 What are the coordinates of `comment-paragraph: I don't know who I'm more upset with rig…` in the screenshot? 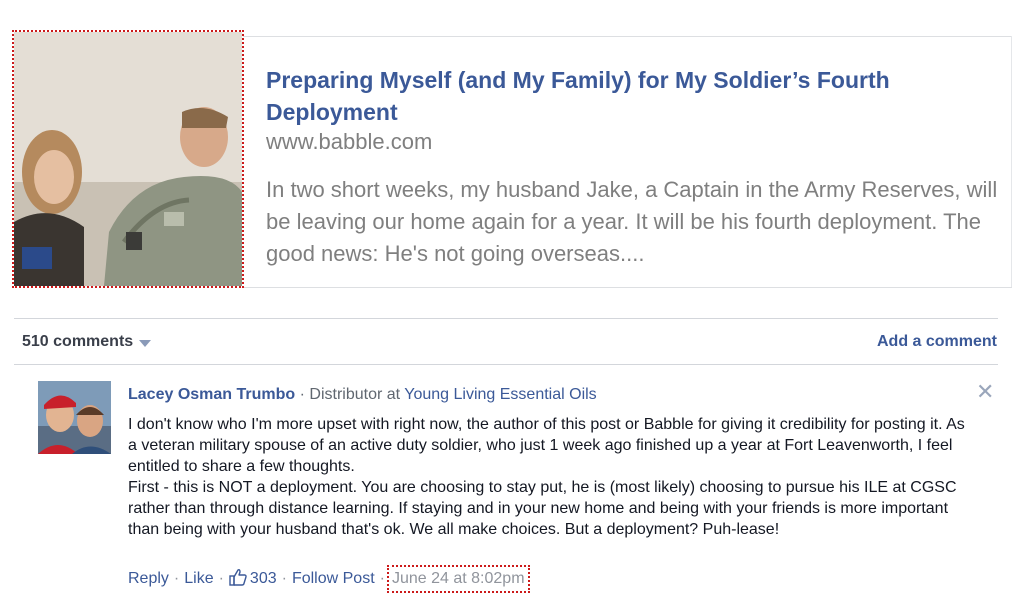 It's located at (546, 445).